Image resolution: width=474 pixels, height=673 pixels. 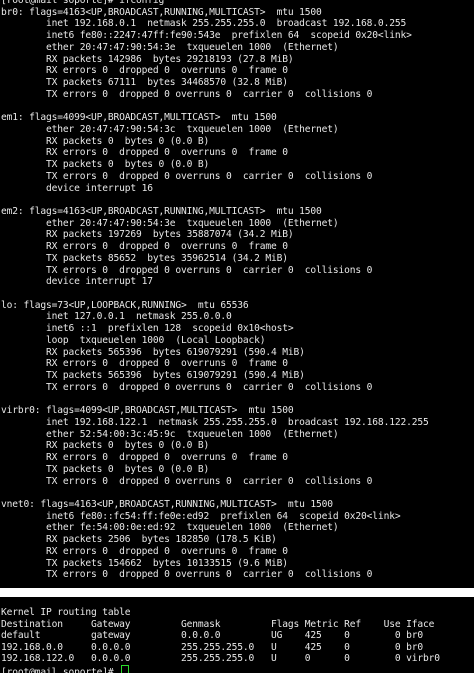 I want to click on terminal-line: default gateway 0.0.0.0 UG 425 0 0 br0, so click(x=212, y=636).